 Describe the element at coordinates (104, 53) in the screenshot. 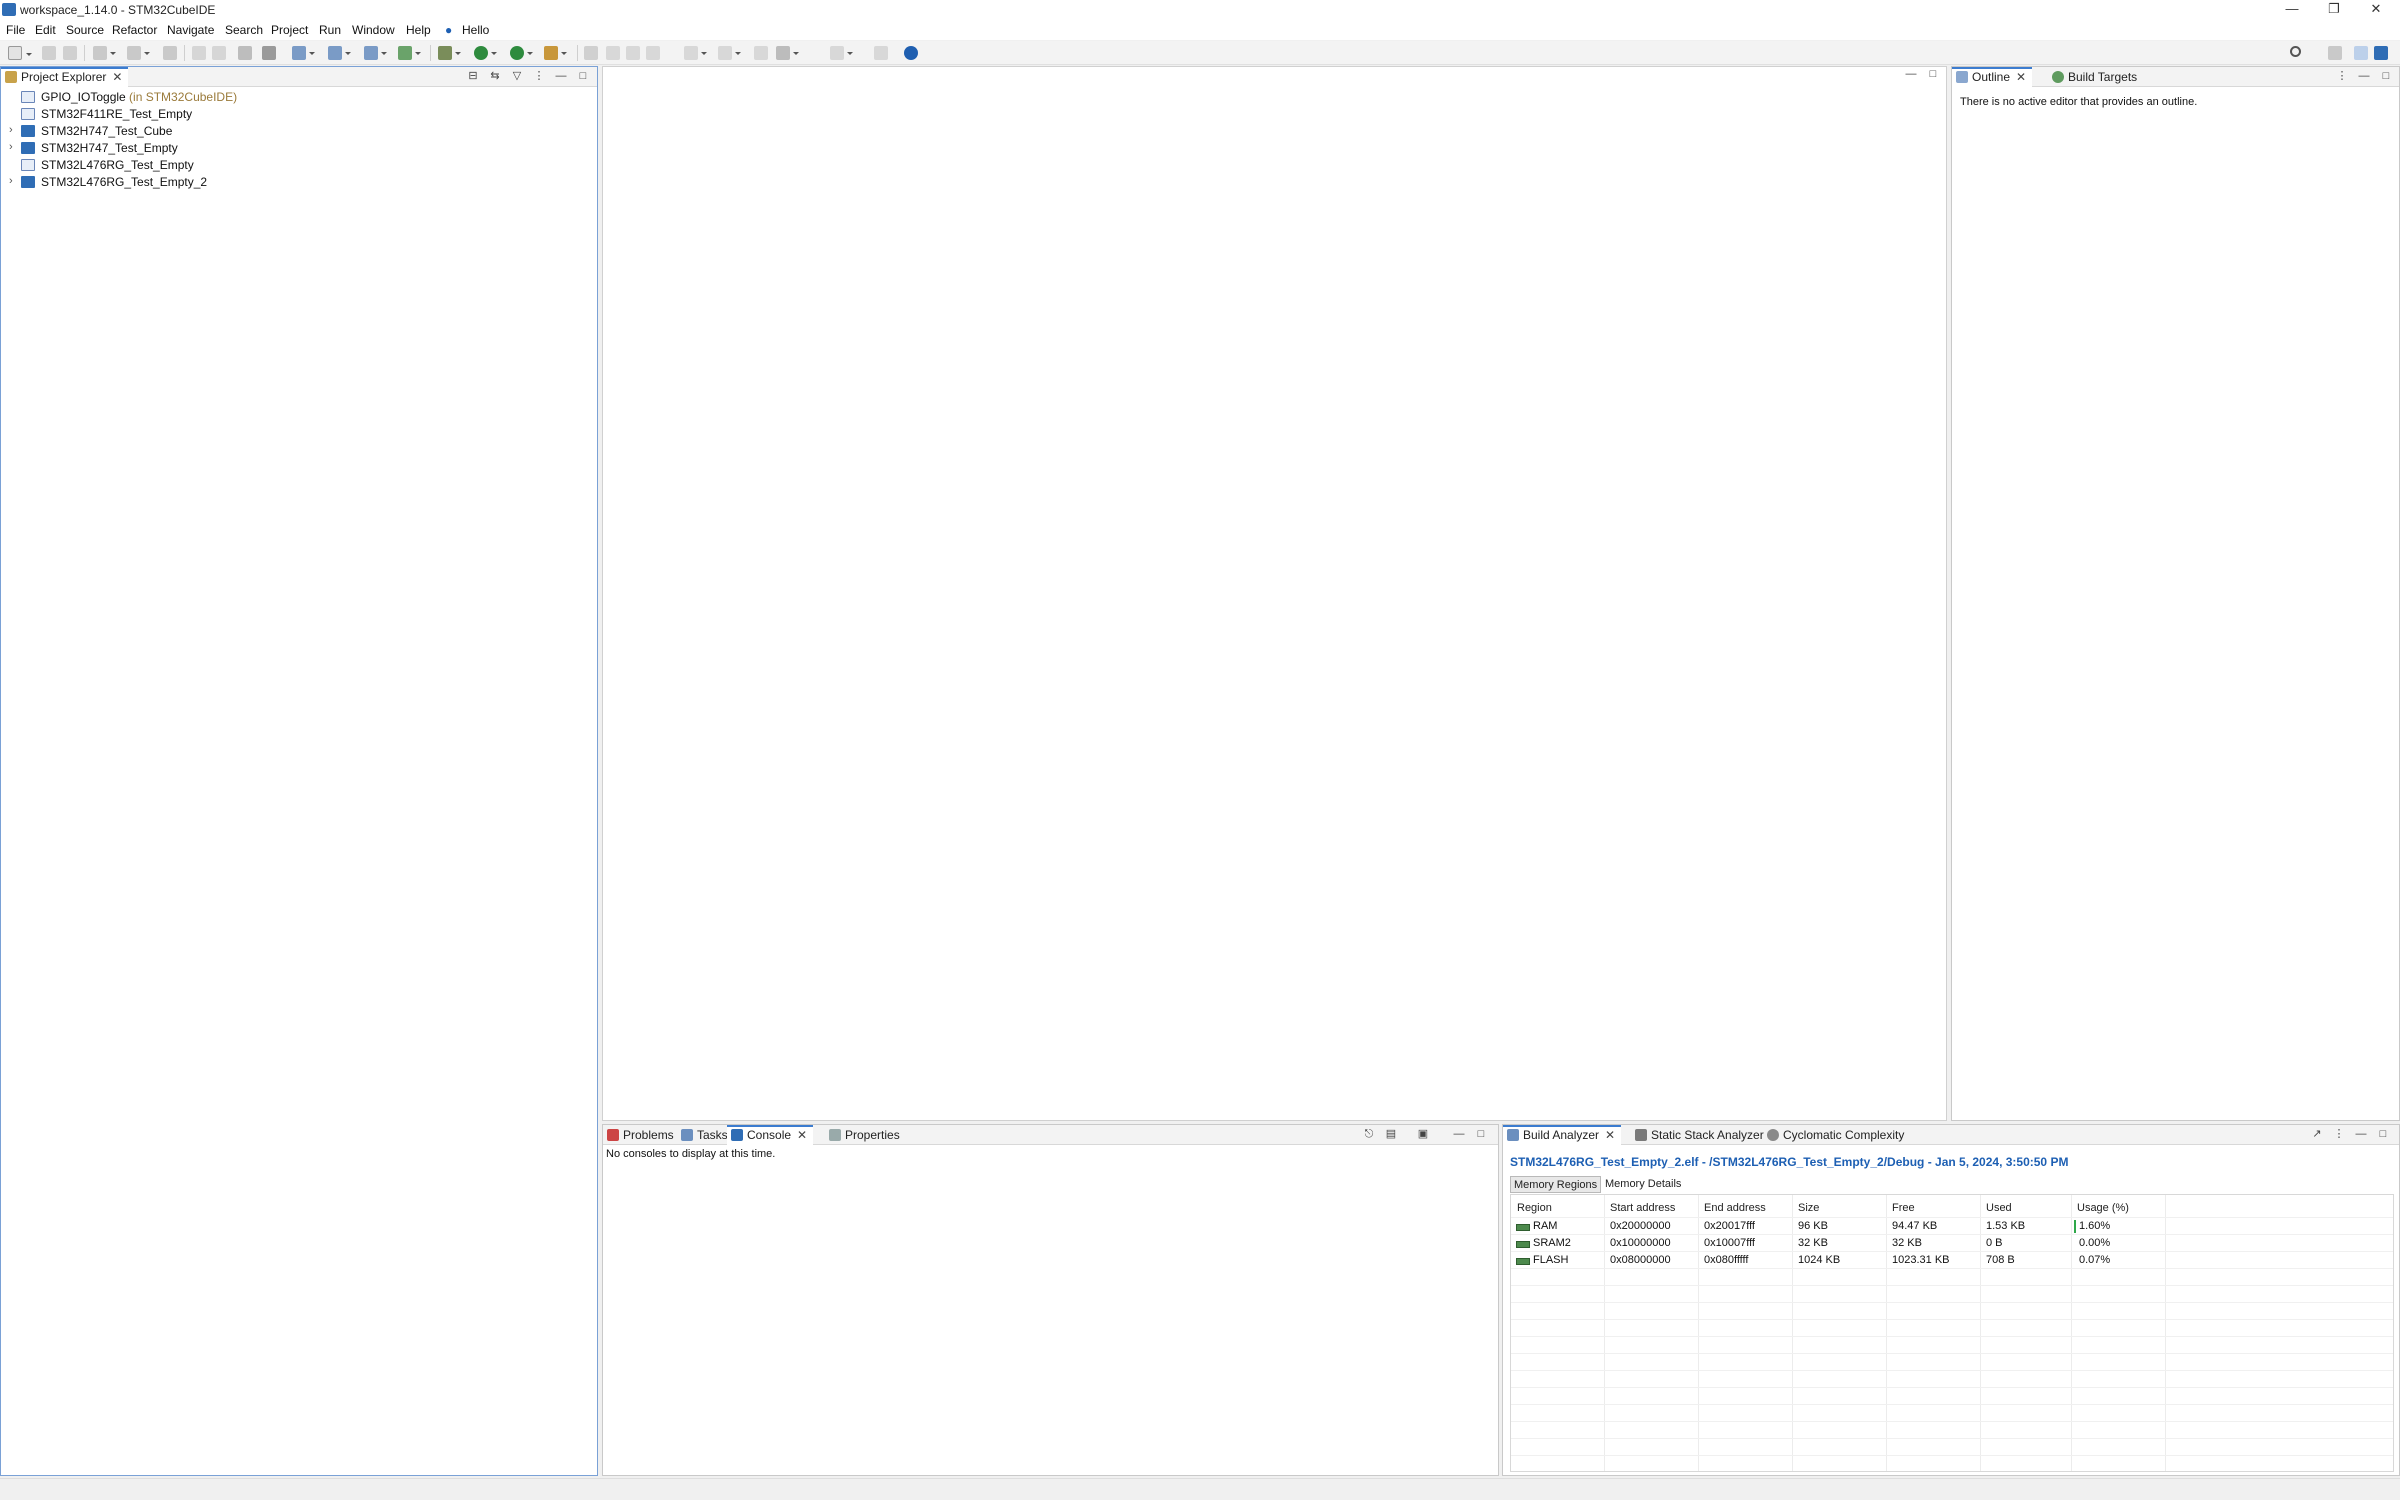

I see `build-icon` at that location.